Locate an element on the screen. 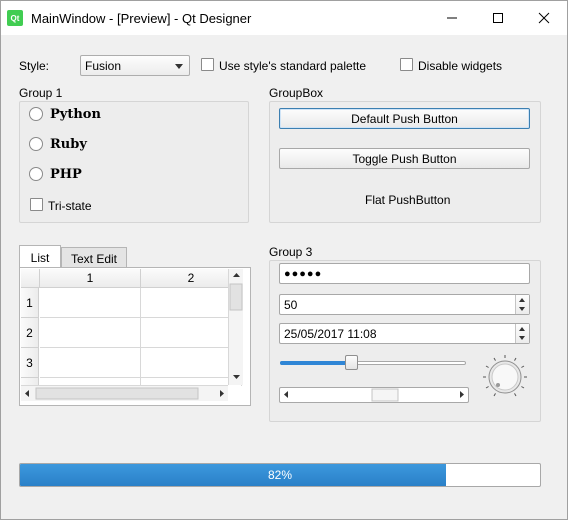  row-header-1: 1 is located at coordinates (30, 303).